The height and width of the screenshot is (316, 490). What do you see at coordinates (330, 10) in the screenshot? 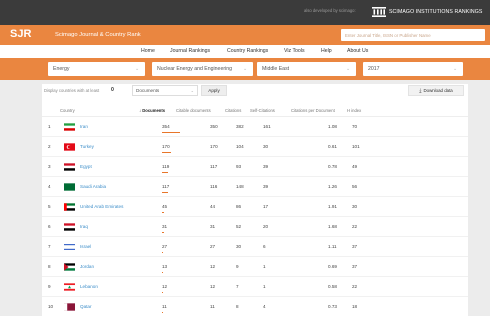
I see `also-developed-text: also developed by scimago:` at bounding box center [330, 10].